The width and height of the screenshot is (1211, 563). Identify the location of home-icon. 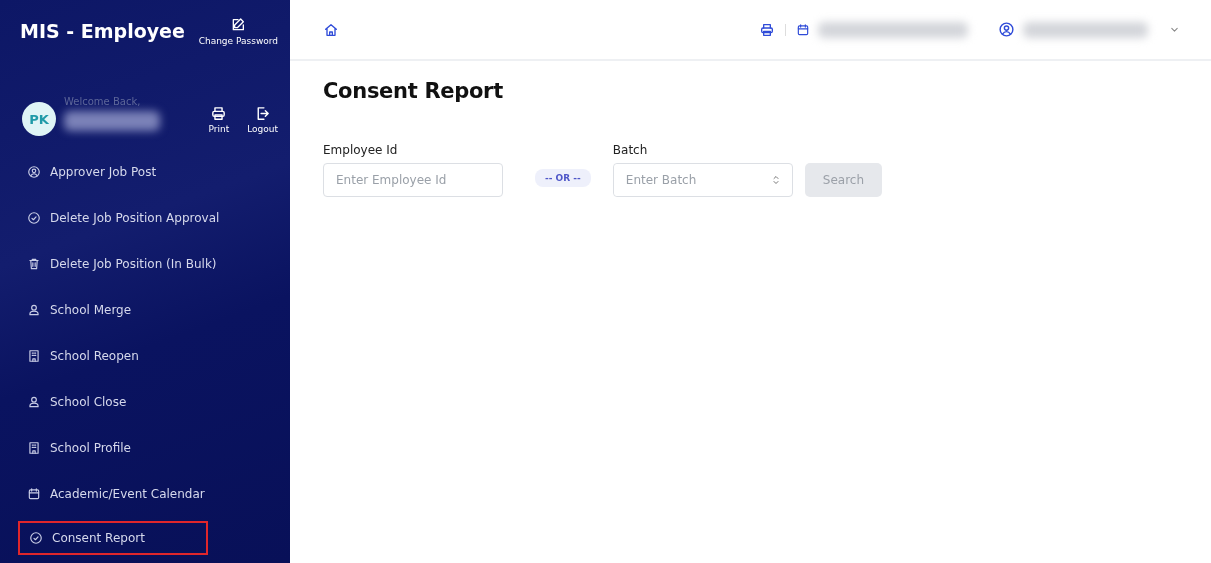
(331, 29).